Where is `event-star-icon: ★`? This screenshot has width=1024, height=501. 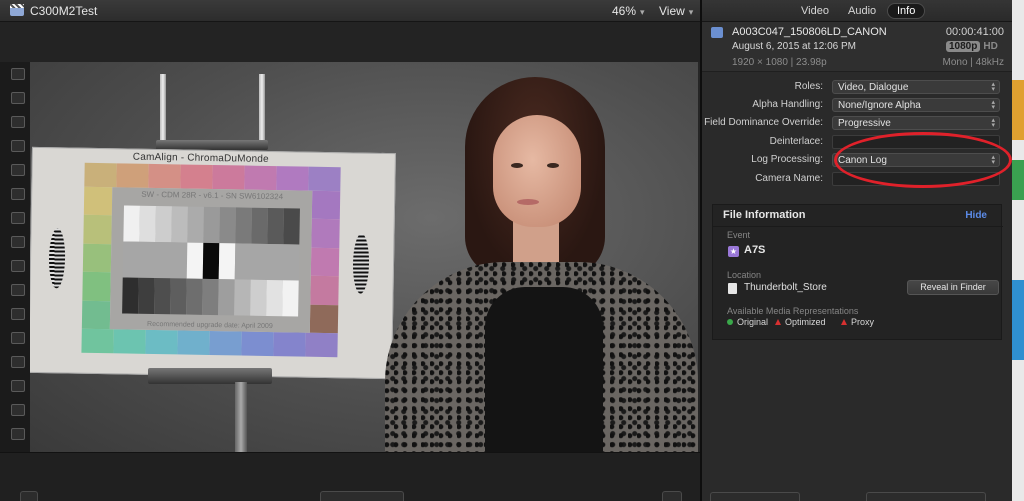
event-star-icon: ★ is located at coordinates (733, 251).